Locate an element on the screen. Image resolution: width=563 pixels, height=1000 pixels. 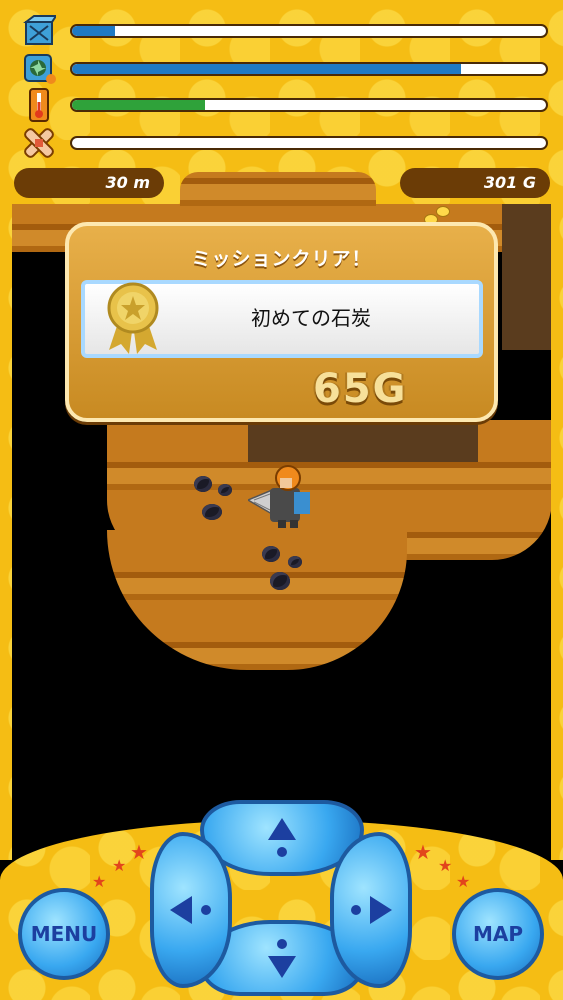
depth-indicator: 30 m is located at coordinates (89, 183).